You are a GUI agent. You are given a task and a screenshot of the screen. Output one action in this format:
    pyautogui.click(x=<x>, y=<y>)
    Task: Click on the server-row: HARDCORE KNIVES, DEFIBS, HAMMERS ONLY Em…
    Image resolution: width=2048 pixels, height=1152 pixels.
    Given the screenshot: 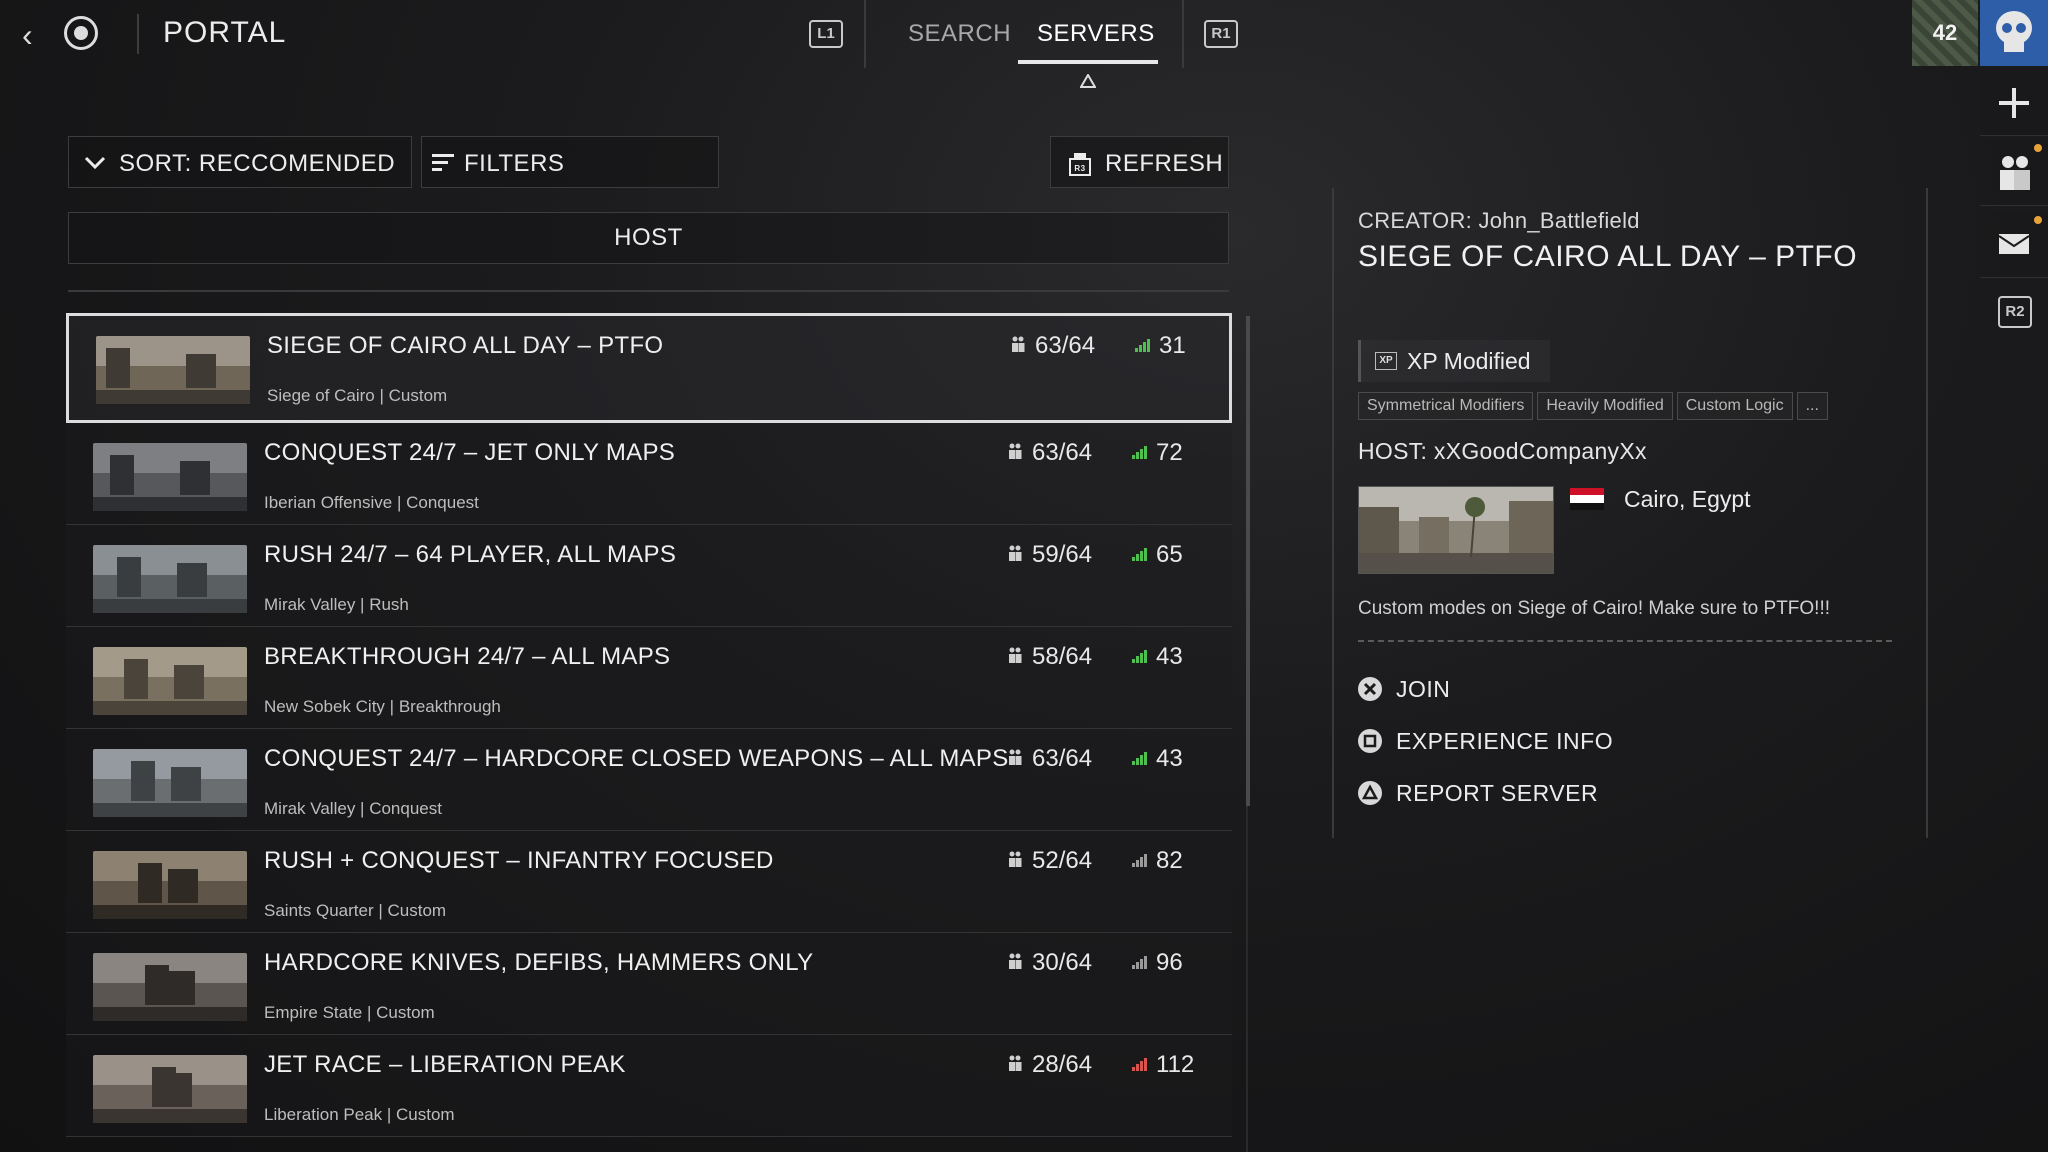 What is the action you would take?
    pyautogui.click(x=649, y=984)
    